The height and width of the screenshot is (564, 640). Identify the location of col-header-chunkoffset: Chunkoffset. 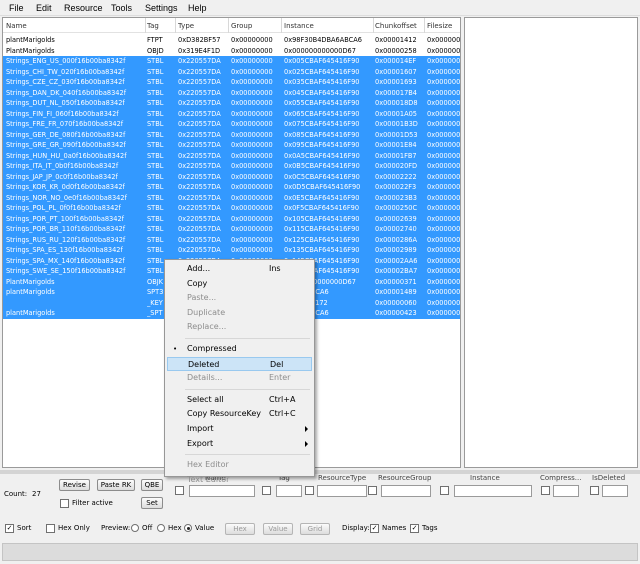
(396, 26).